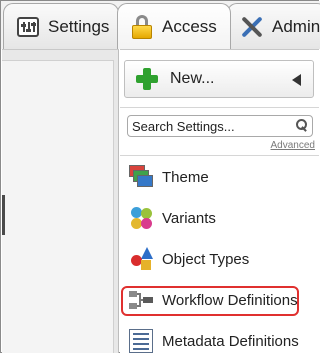 The width and height of the screenshot is (320, 353). What do you see at coordinates (141, 177) in the screenshot?
I see `theme-icon` at bounding box center [141, 177].